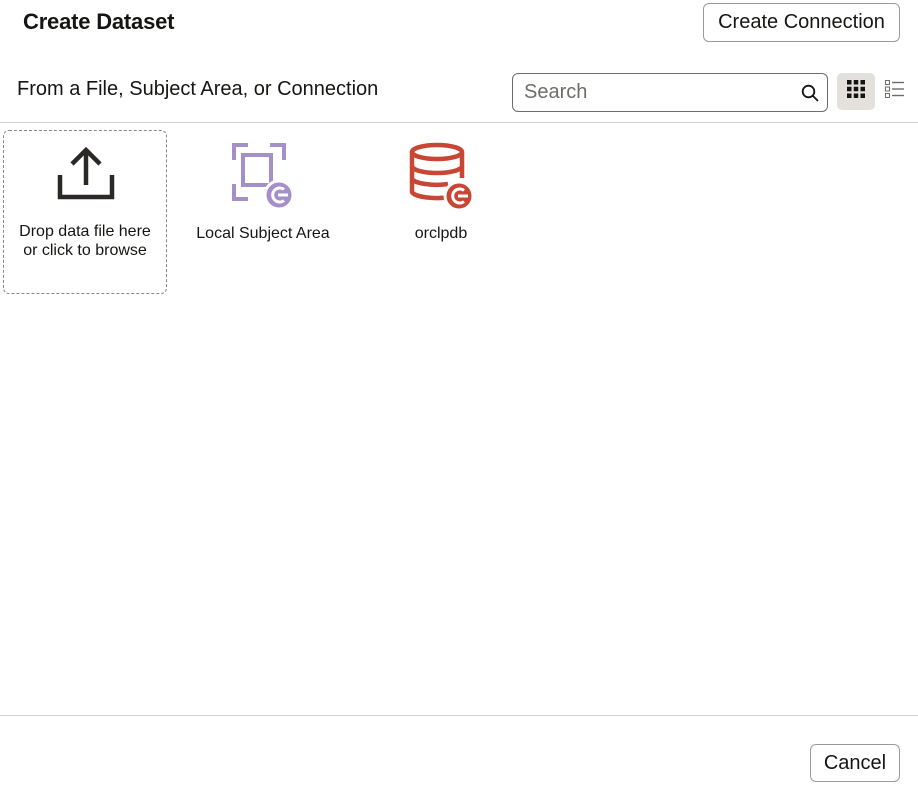 Image resolution: width=918 pixels, height=805 pixels. Describe the element at coordinates (99, 21) in the screenshot. I see `dialog-title: Create Dataset` at that location.